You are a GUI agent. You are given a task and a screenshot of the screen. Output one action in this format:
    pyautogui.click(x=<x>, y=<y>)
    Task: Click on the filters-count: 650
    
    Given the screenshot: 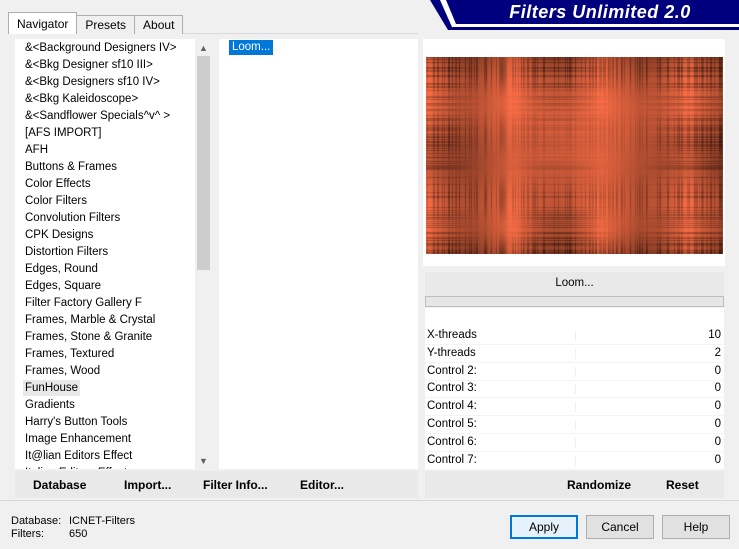 What is the action you would take?
    pyautogui.click(x=78, y=534)
    